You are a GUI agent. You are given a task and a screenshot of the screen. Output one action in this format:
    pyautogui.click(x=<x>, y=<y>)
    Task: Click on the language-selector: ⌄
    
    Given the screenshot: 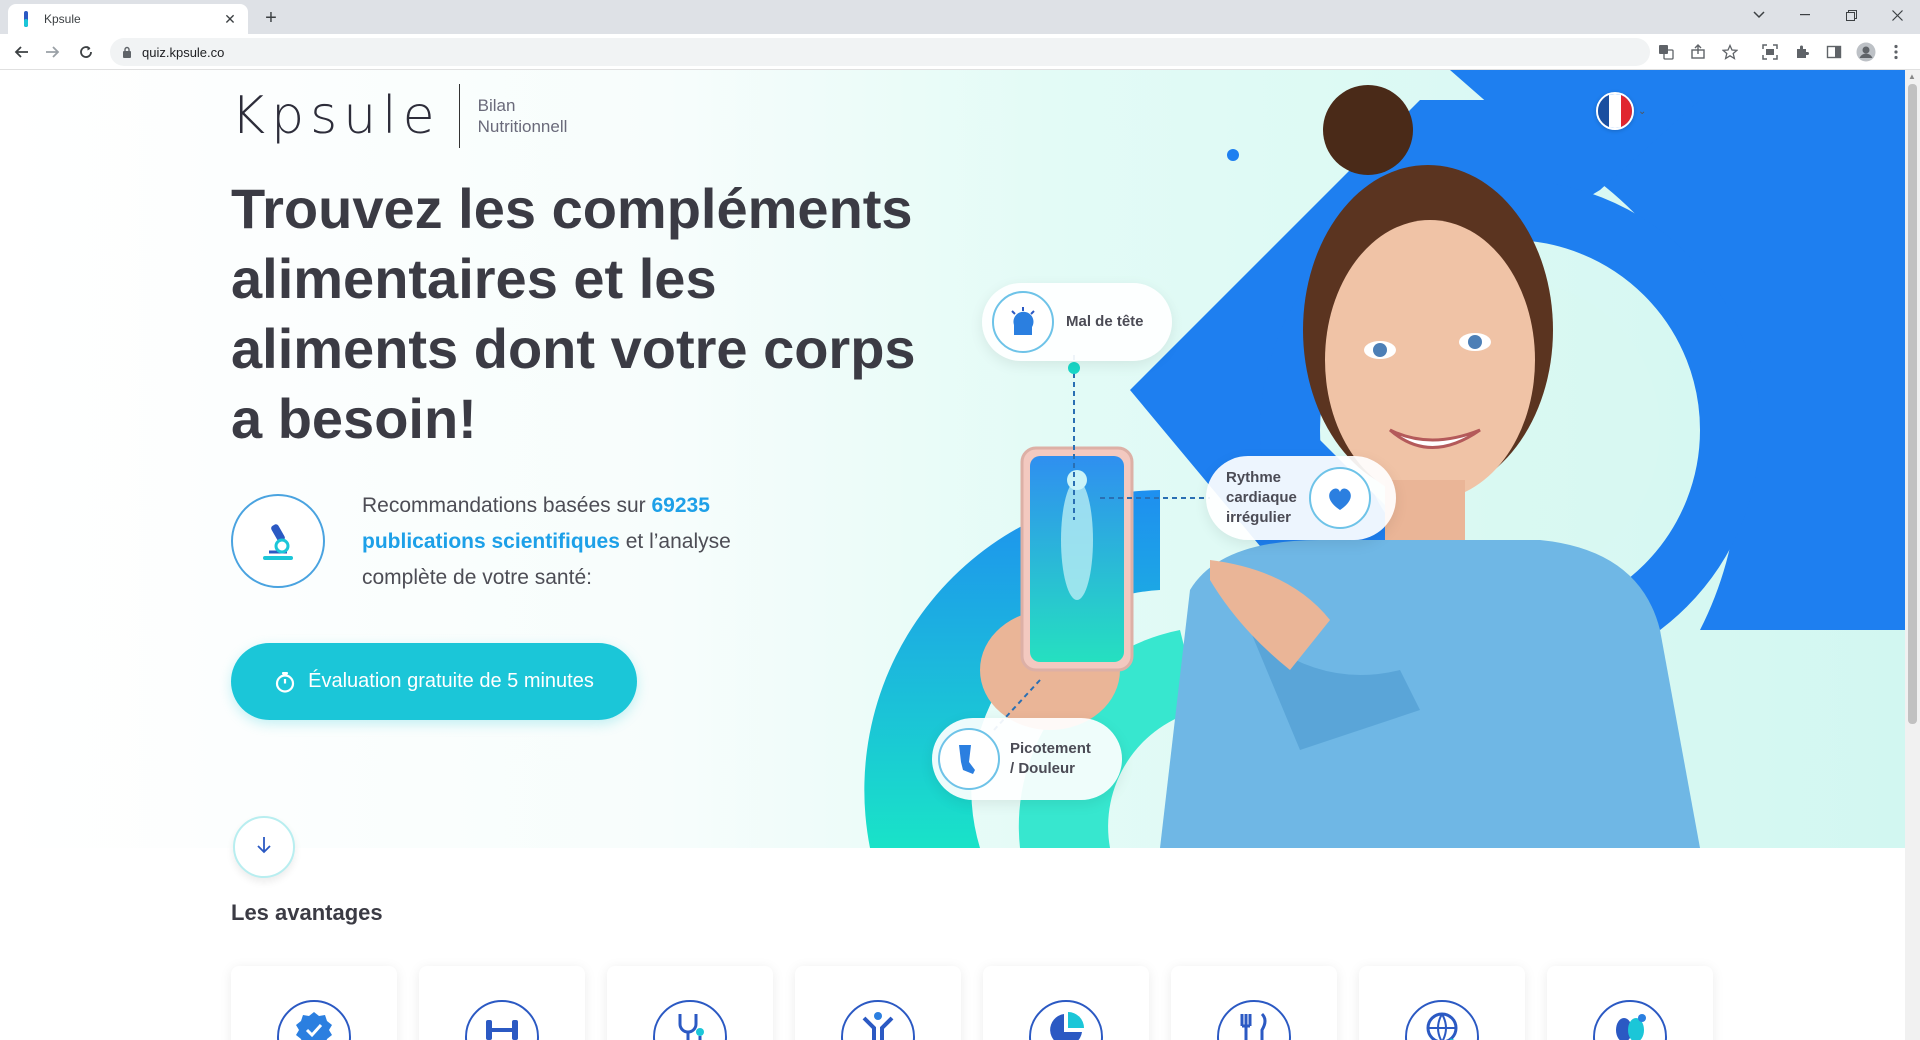 What is the action you would take?
    pyautogui.click(x=1621, y=111)
    